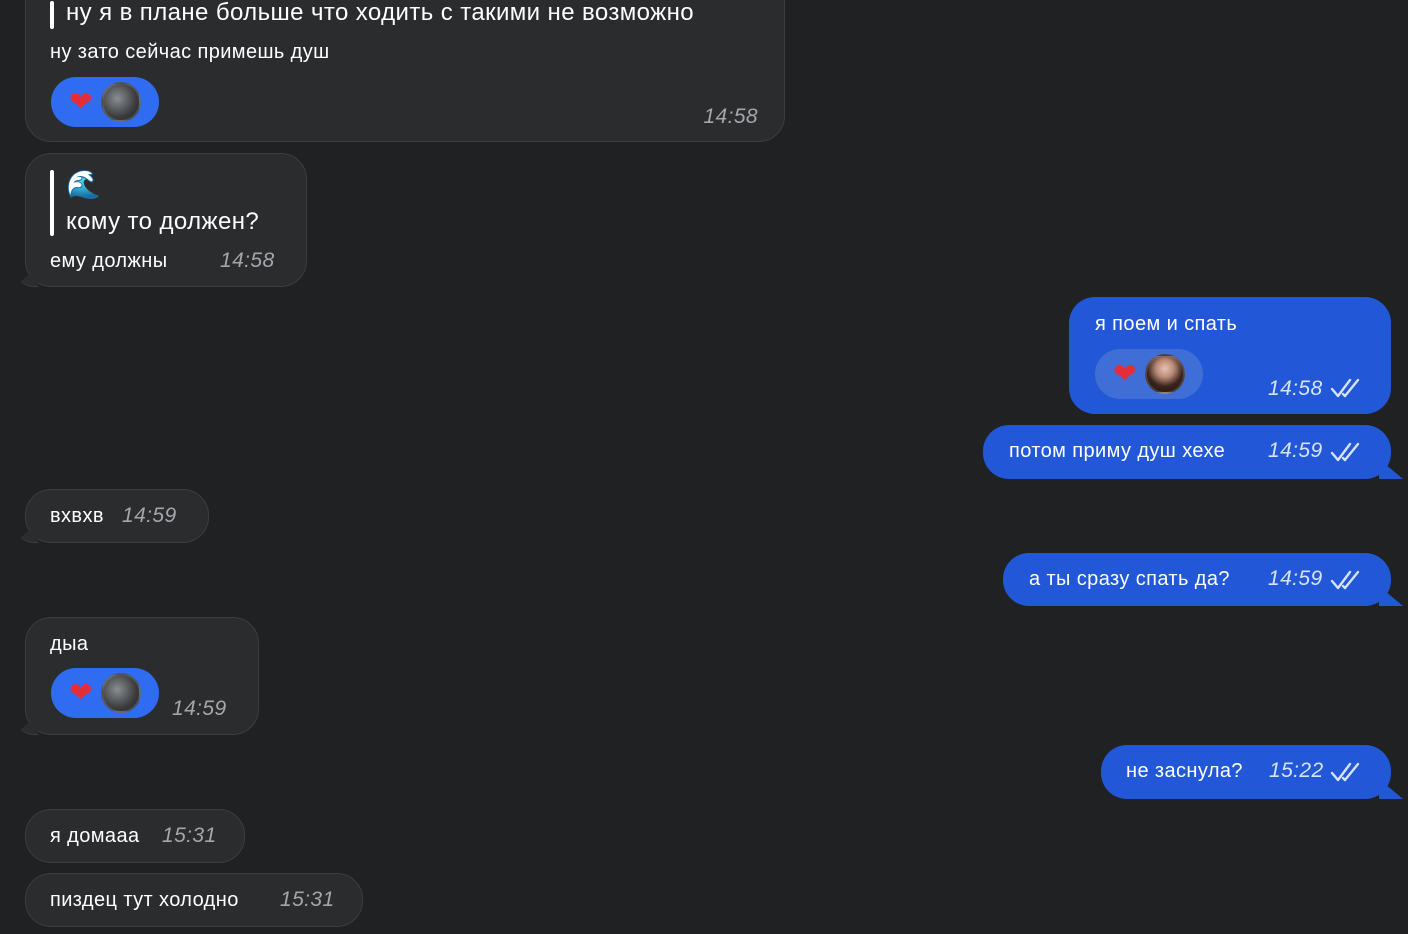 The width and height of the screenshot is (1408, 934). Describe the element at coordinates (1296, 770) in the screenshot. I see `message-time: 15:22` at that location.